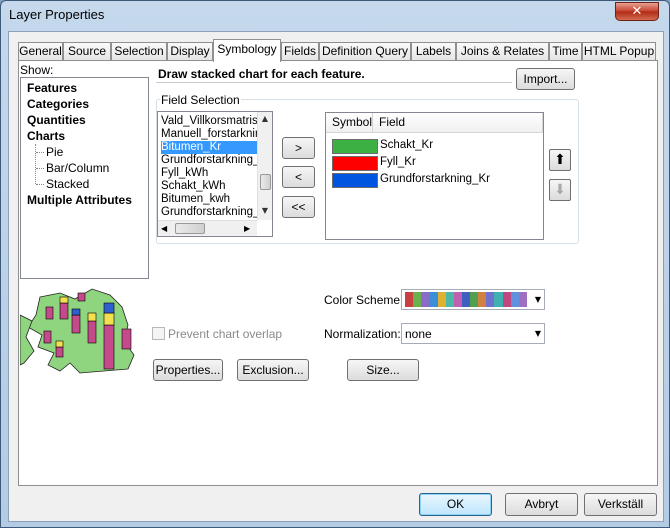 Image resolution: width=670 pixels, height=528 pixels. I want to click on list-item: Manuell_forstarkning, so click(214, 134).